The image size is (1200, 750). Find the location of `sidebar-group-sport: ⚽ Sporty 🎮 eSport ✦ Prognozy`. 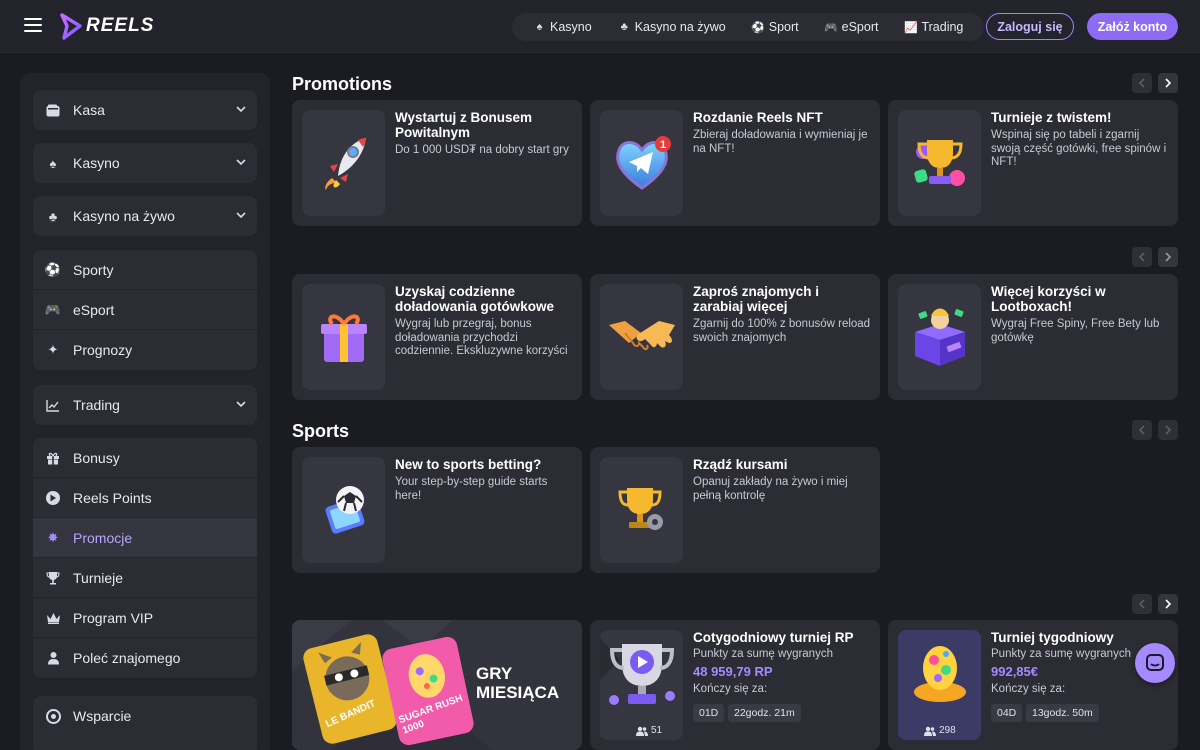

sidebar-group-sport: ⚽ Sporty 🎮 eSport ✦ Prognozy is located at coordinates (145, 310).